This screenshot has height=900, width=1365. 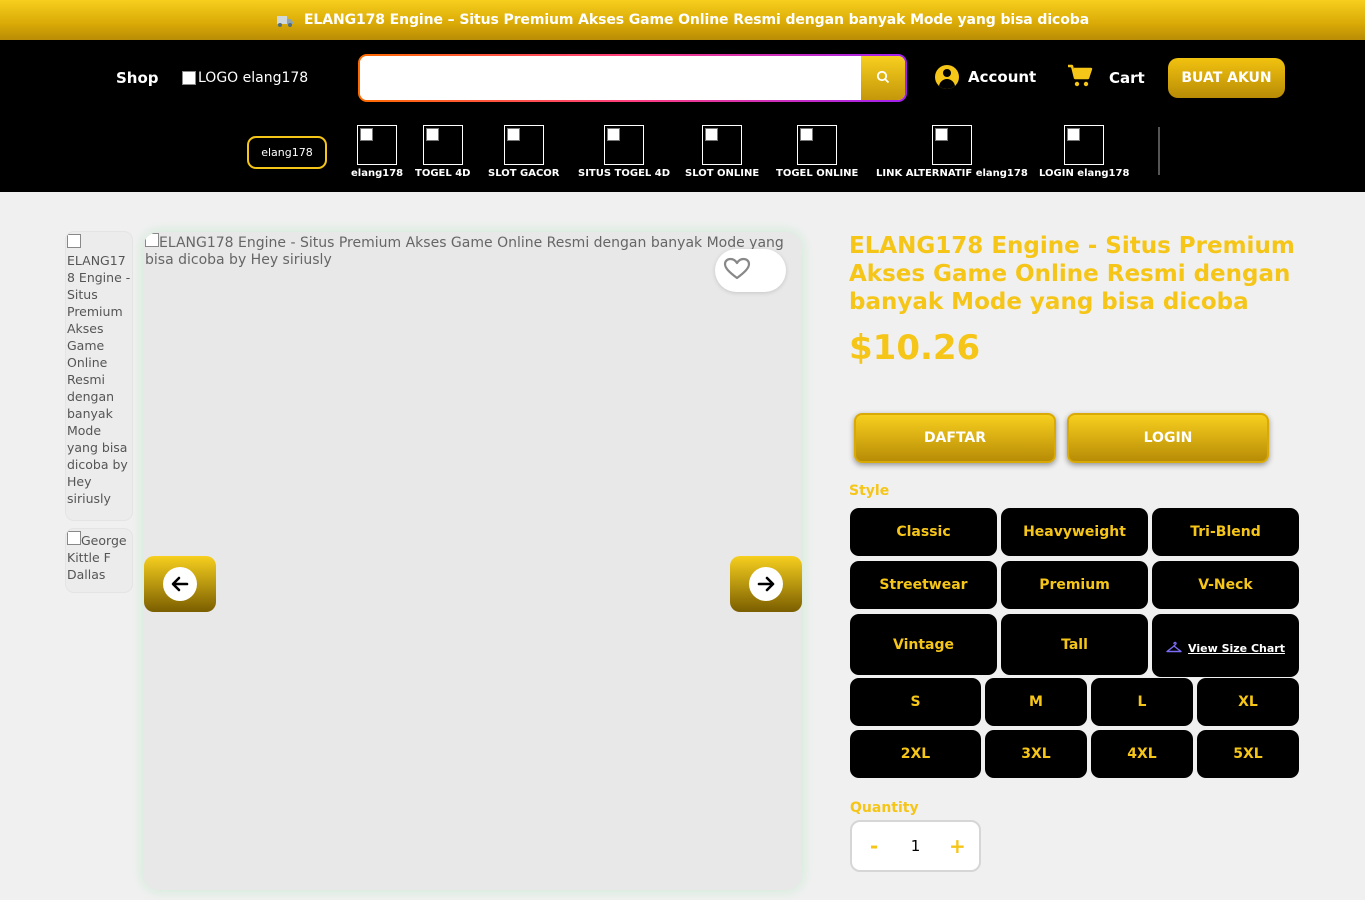 I want to click on nav-item-login: LOGIN elang178, so click(x=1084, y=152).